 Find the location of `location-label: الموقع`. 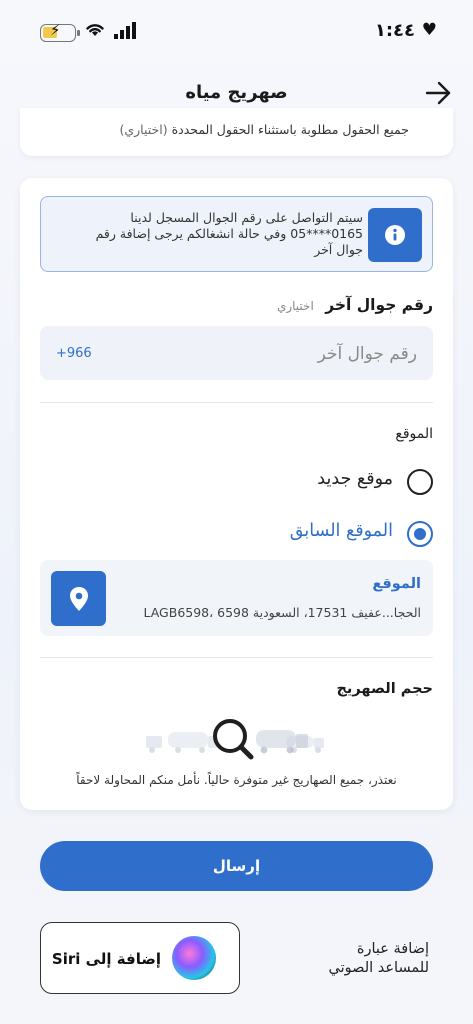

location-label: الموقع is located at coordinates (414, 434).